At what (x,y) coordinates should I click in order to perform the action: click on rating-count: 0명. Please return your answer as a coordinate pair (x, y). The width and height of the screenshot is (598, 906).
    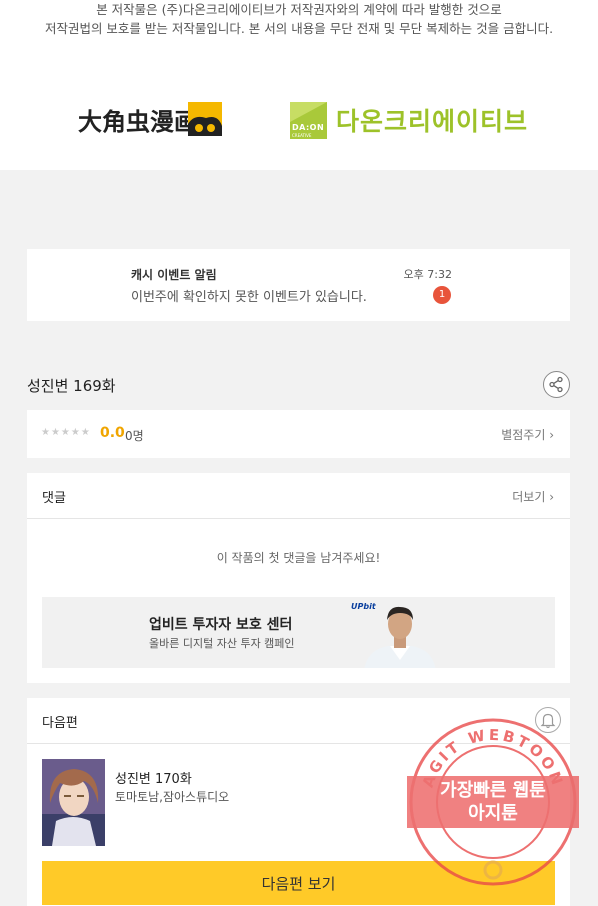
    Looking at the image, I should click on (134, 436).